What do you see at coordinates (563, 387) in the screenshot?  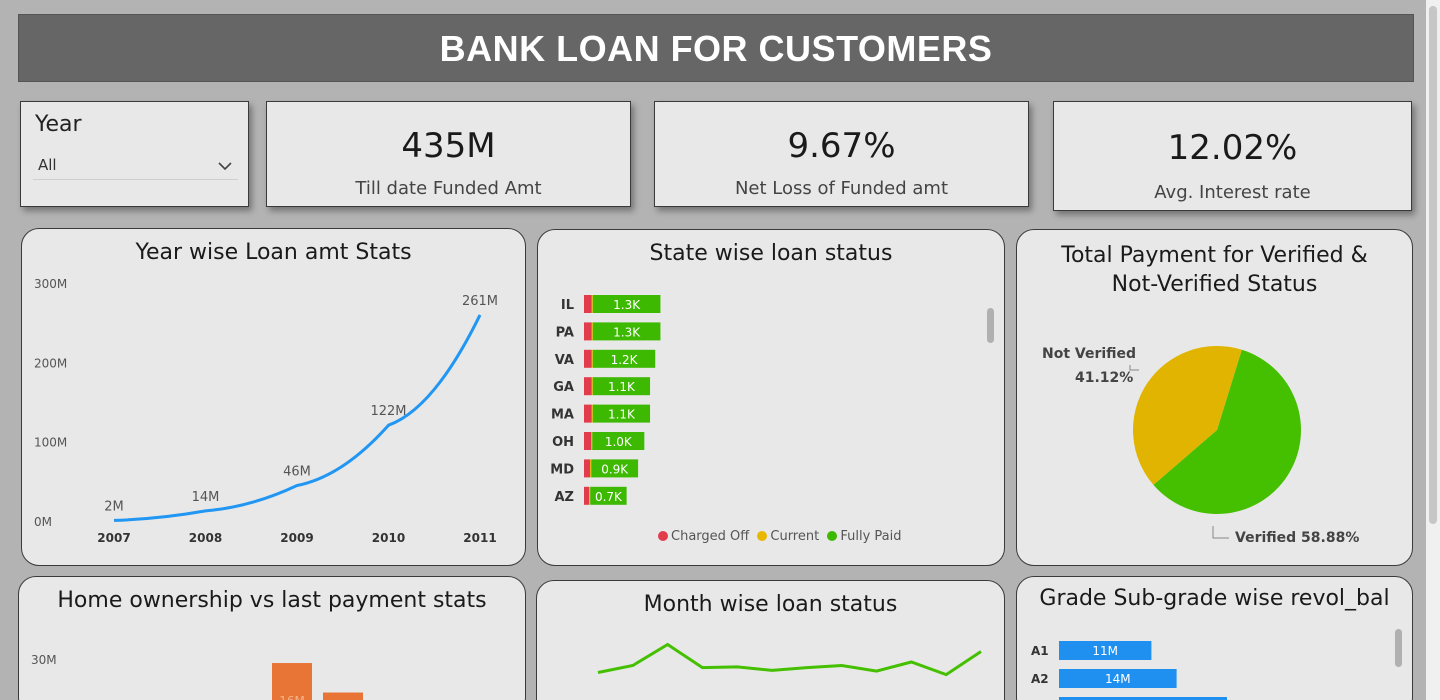 I see `category-label: GA` at bounding box center [563, 387].